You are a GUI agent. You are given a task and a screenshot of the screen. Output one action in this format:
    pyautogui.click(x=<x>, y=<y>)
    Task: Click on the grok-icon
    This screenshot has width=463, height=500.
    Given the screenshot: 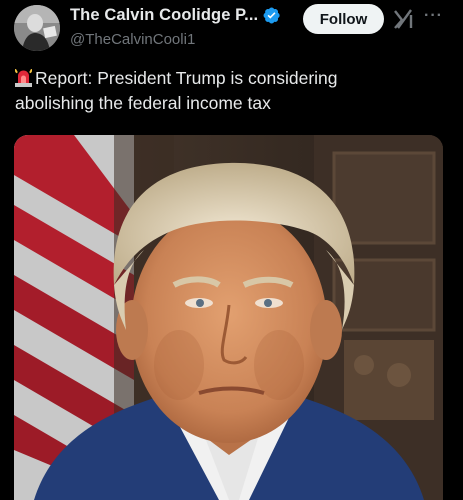 What is the action you would take?
    pyautogui.click(x=403, y=19)
    